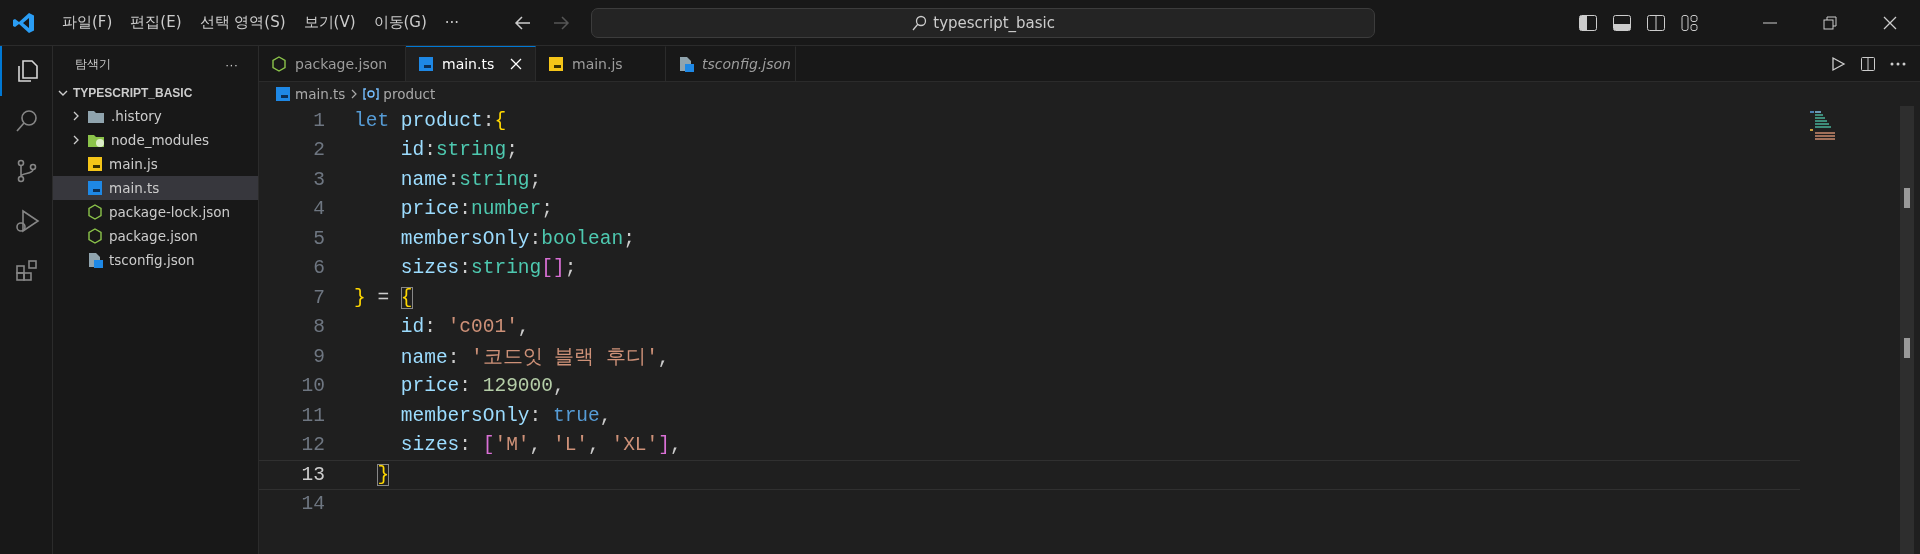  I want to click on code-line: price: 129000,, so click(482, 386).